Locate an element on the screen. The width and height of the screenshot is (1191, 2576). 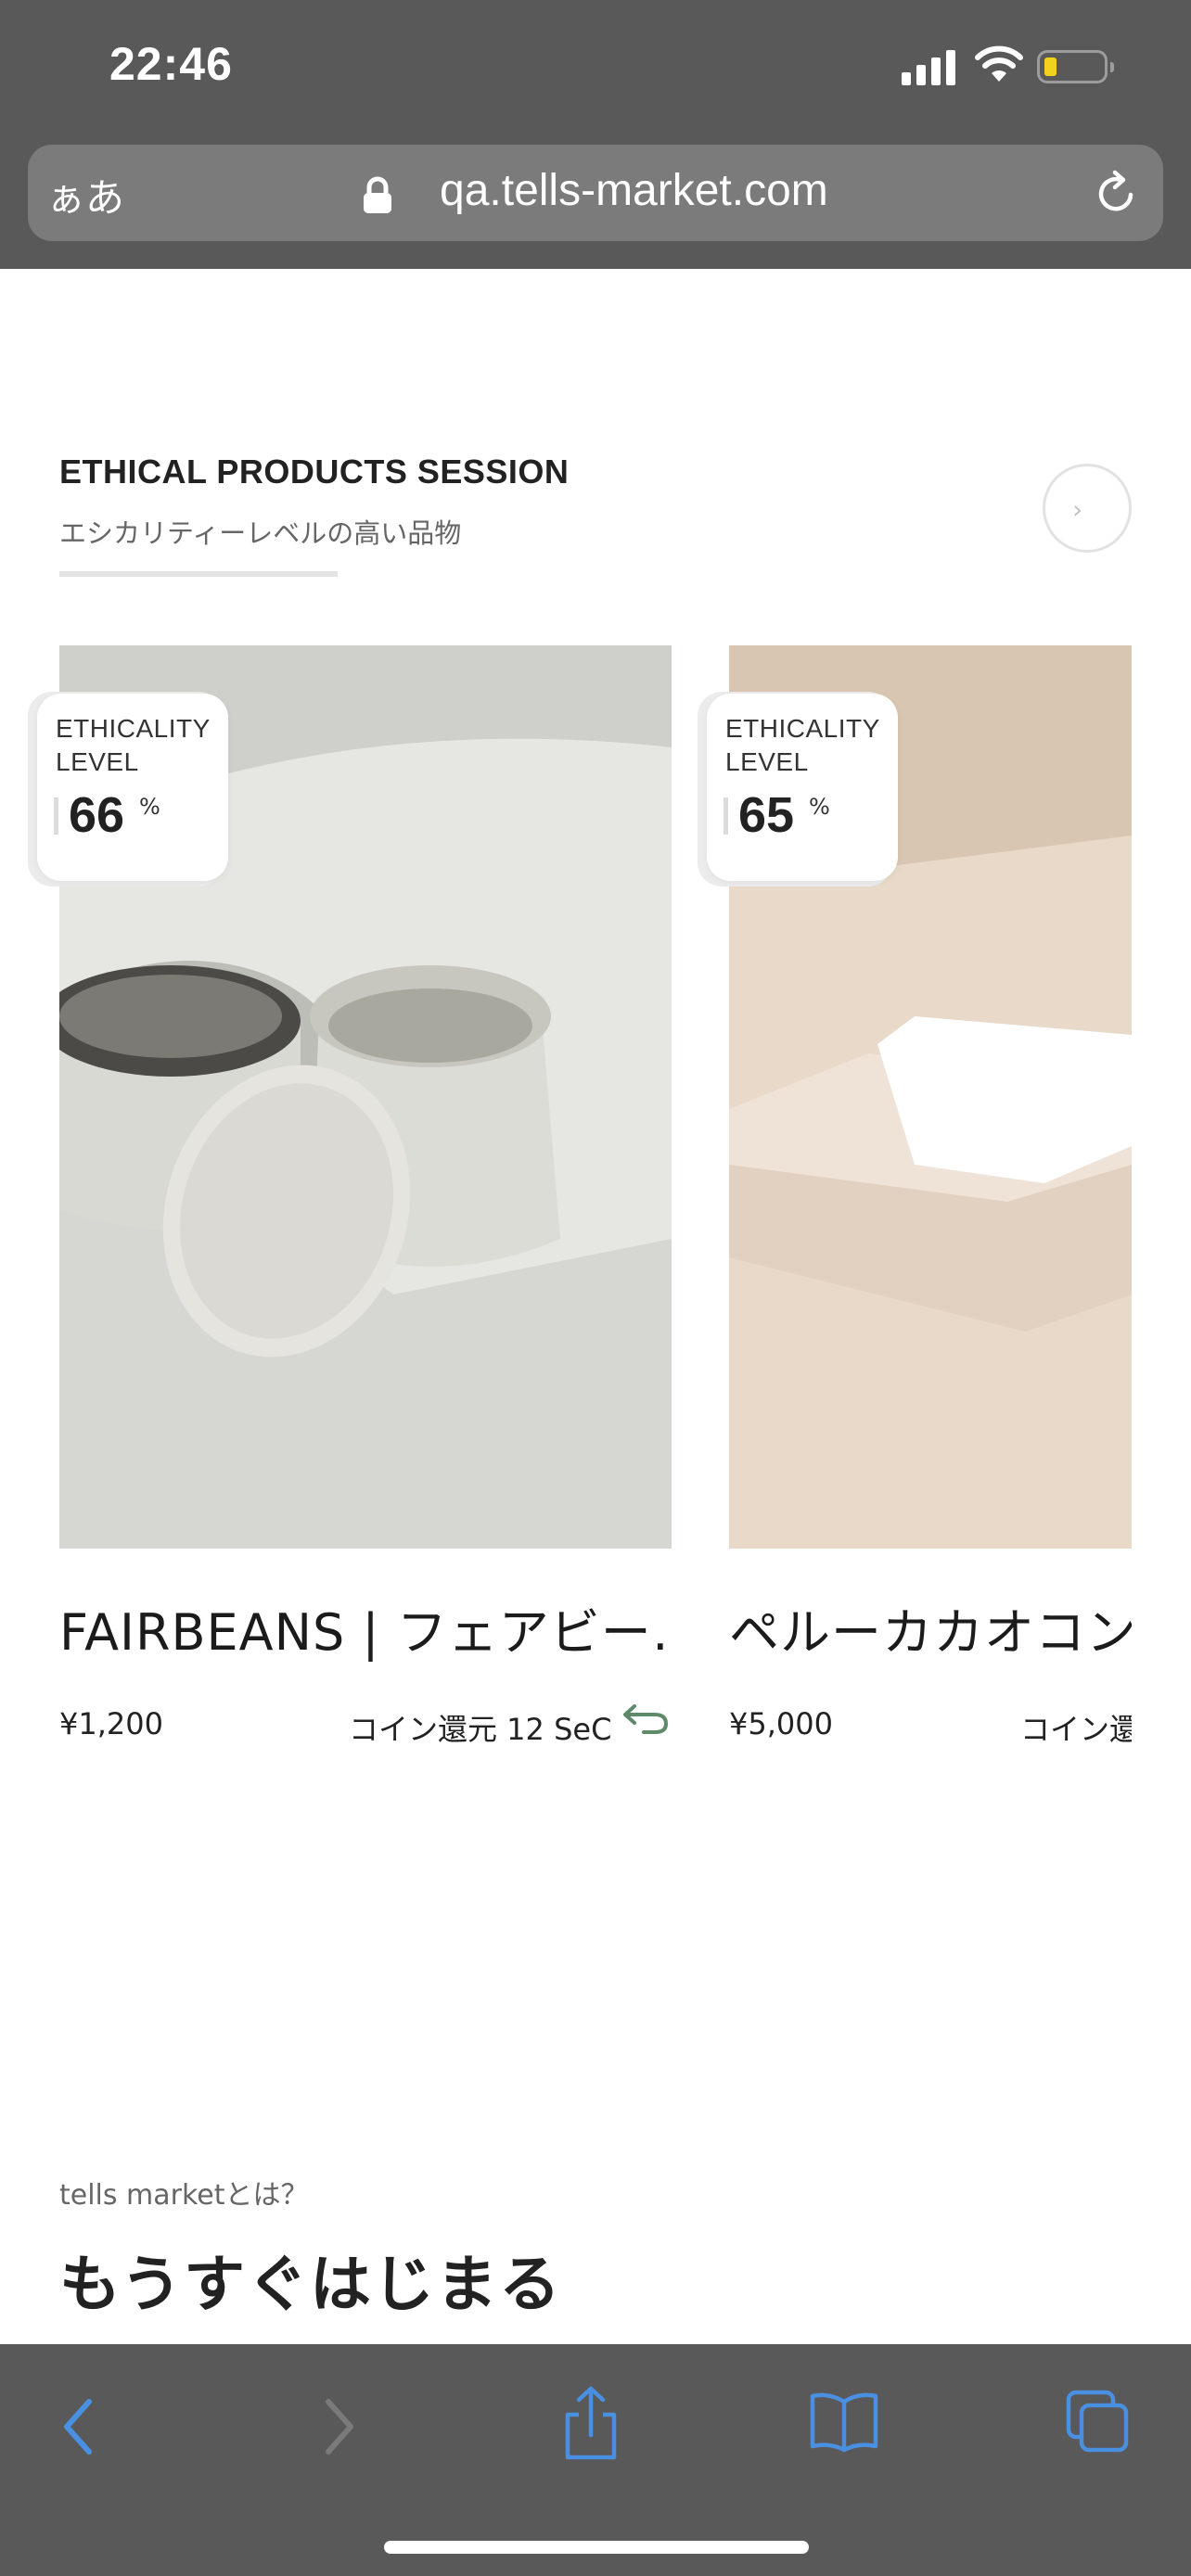
status-time: 22:46 is located at coordinates (171, 64).